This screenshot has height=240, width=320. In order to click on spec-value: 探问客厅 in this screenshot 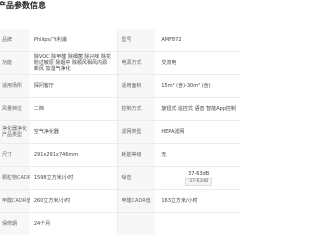, I will do `click(43, 86)`.